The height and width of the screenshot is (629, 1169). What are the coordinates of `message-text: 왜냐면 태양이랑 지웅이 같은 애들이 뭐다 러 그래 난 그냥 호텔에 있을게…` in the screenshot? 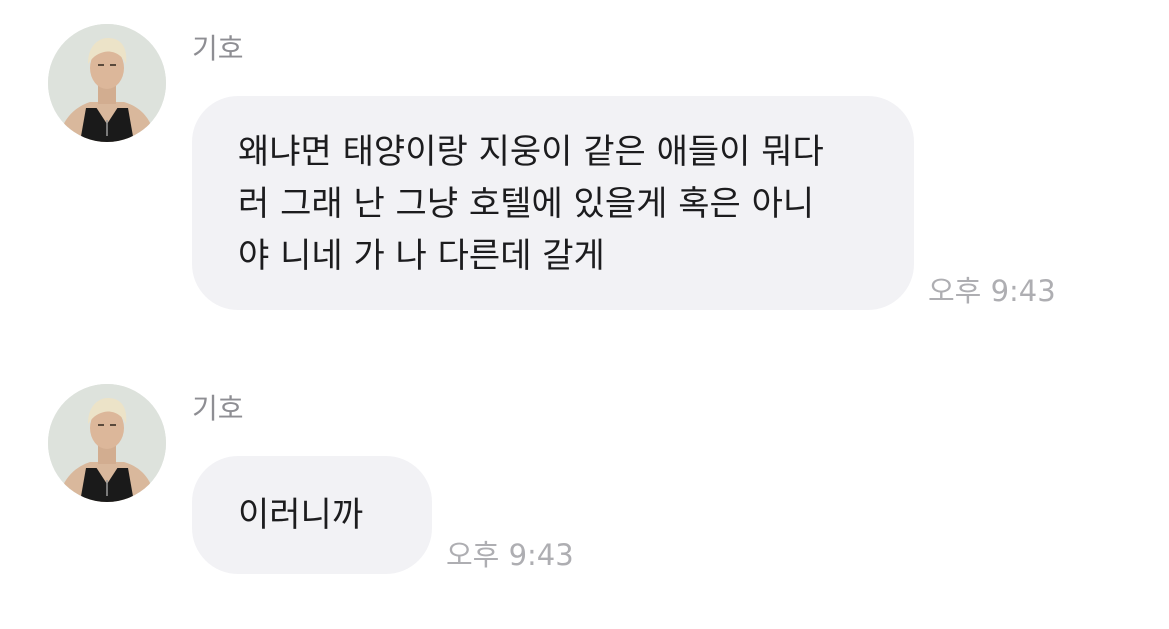 It's located at (531, 204).